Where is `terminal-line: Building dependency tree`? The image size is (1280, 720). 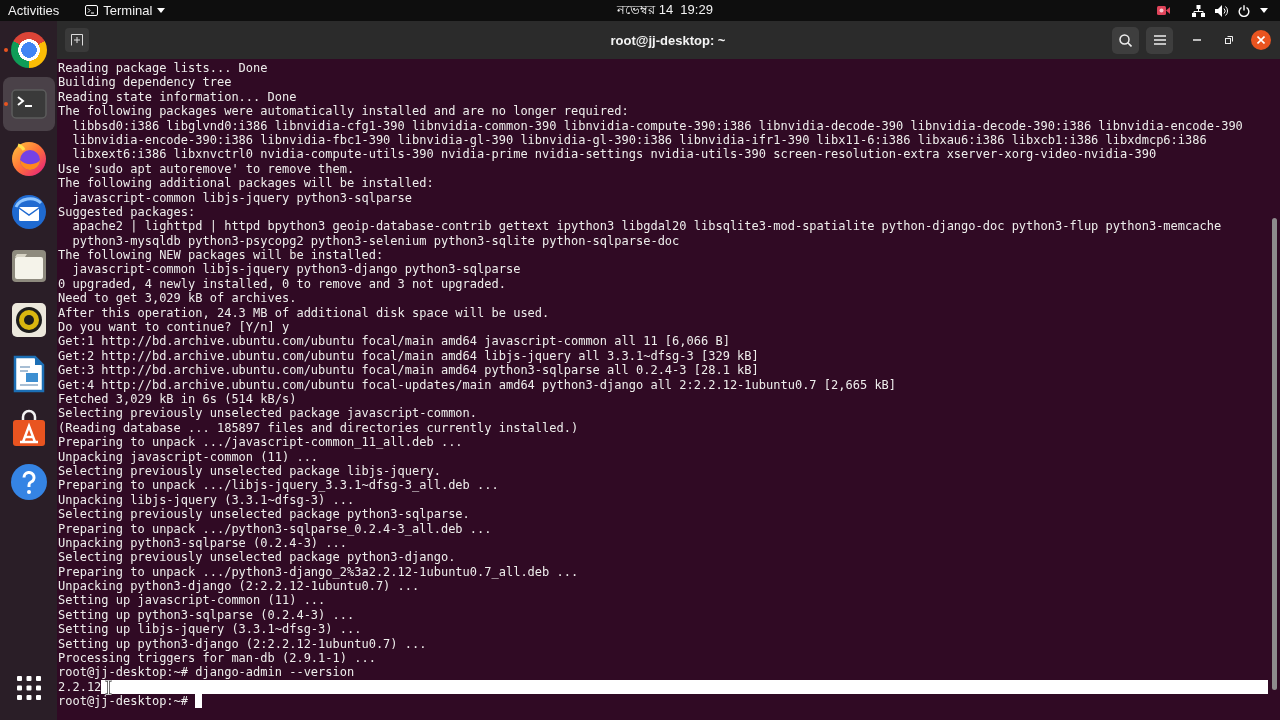 terminal-line: Building dependency tree is located at coordinates (145, 82).